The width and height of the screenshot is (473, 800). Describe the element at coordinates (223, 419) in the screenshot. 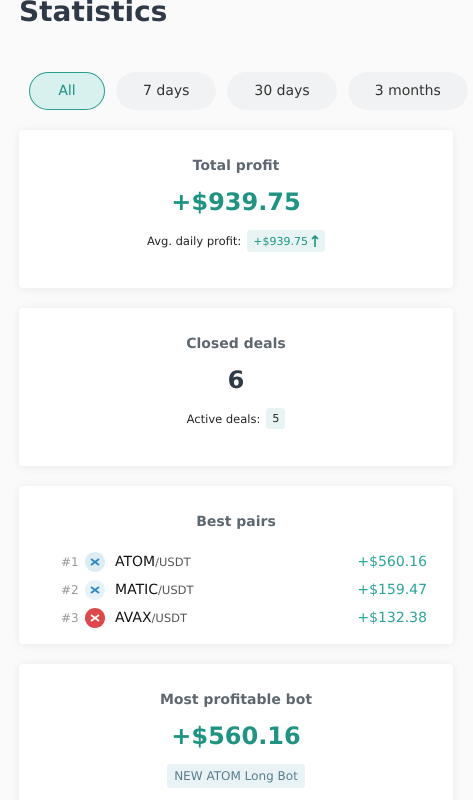

I see `active-deals-label: Active deals:` at that location.